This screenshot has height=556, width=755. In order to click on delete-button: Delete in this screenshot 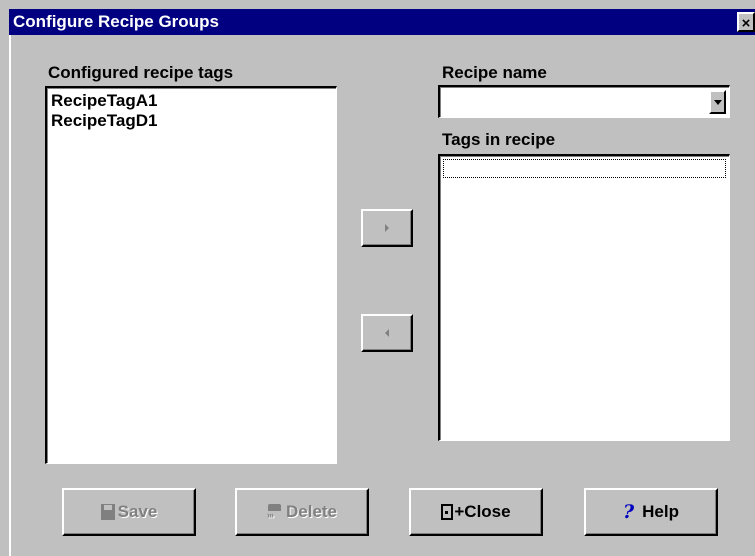, I will do `click(302, 512)`.